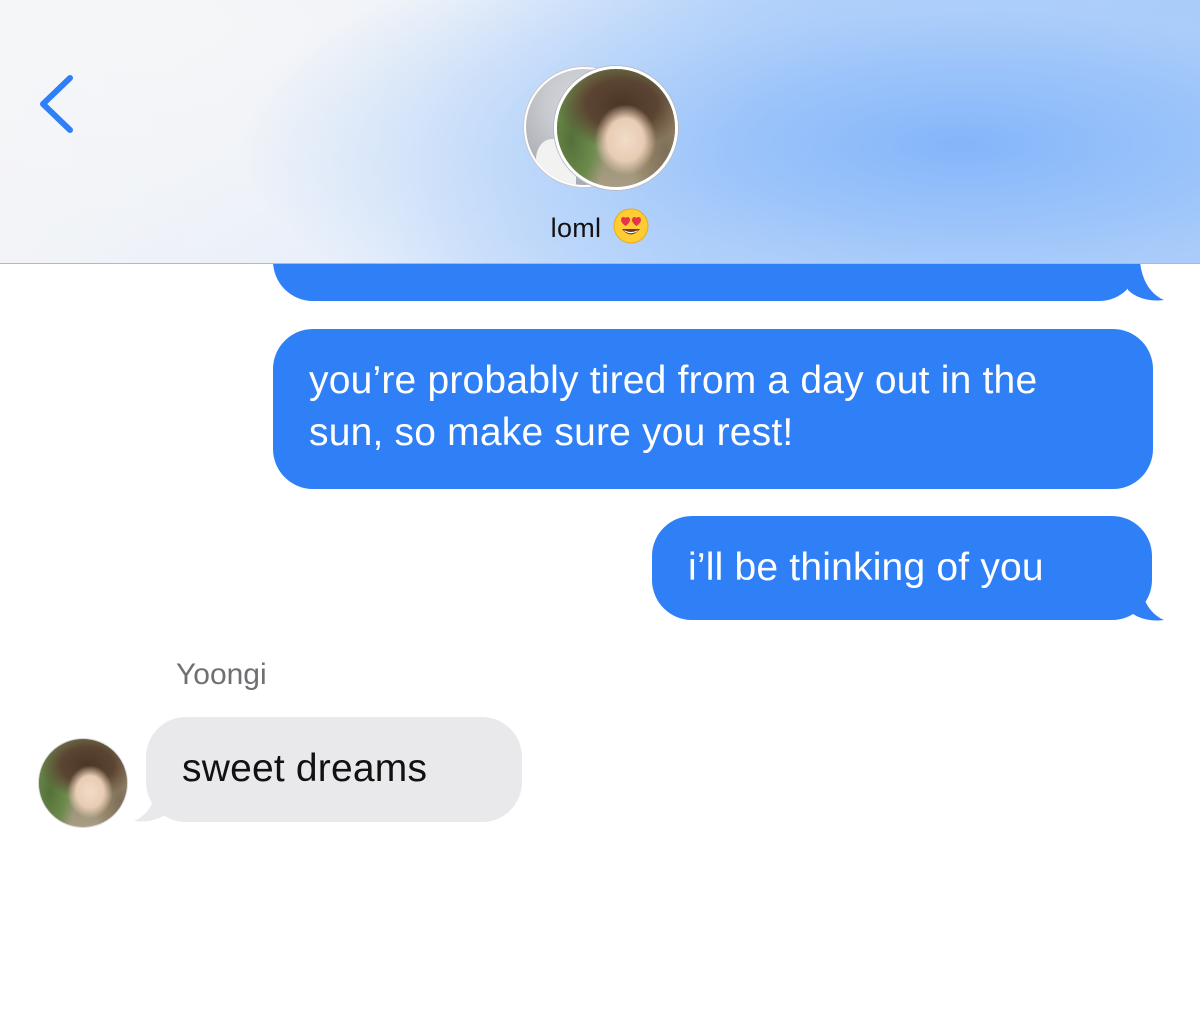  What do you see at coordinates (305, 768) in the screenshot?
I see `message-text: sweet dreams` at bounding box center [305, 768].